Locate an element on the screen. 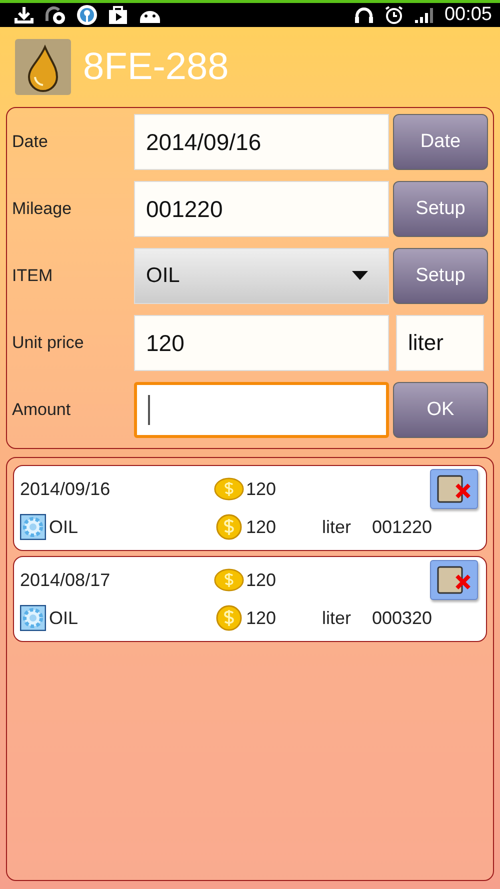 This screenshot has width=500, height=889. field-label: Amount is located at coordinates (42, 410).